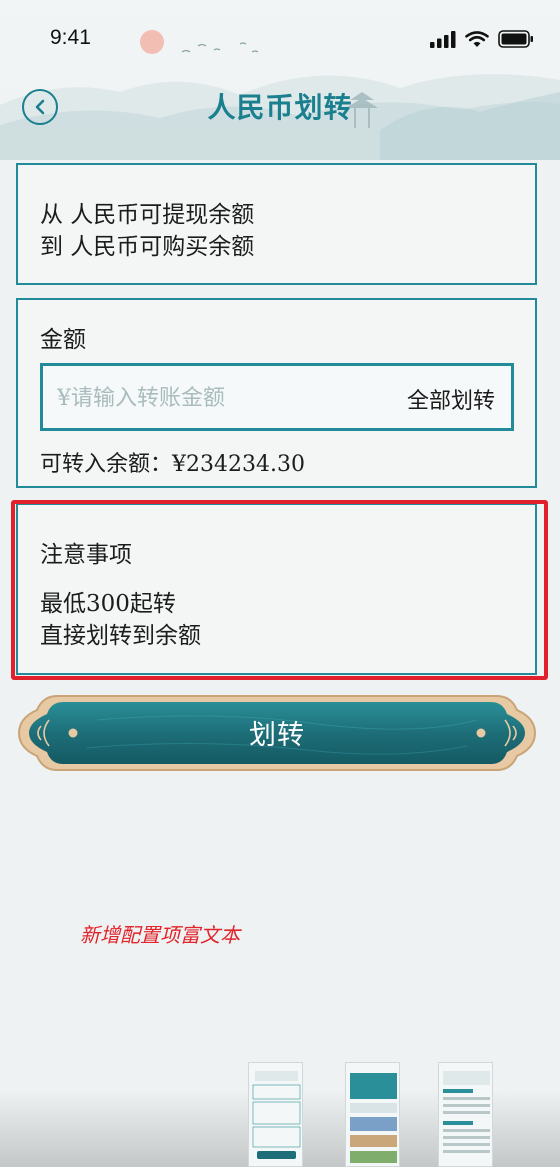 The width and height of the screenshot is (560, 1167). Describe the element at coordinates (277, 735) in the screenshot. I see `transfer-button-label: 划转` at that location.